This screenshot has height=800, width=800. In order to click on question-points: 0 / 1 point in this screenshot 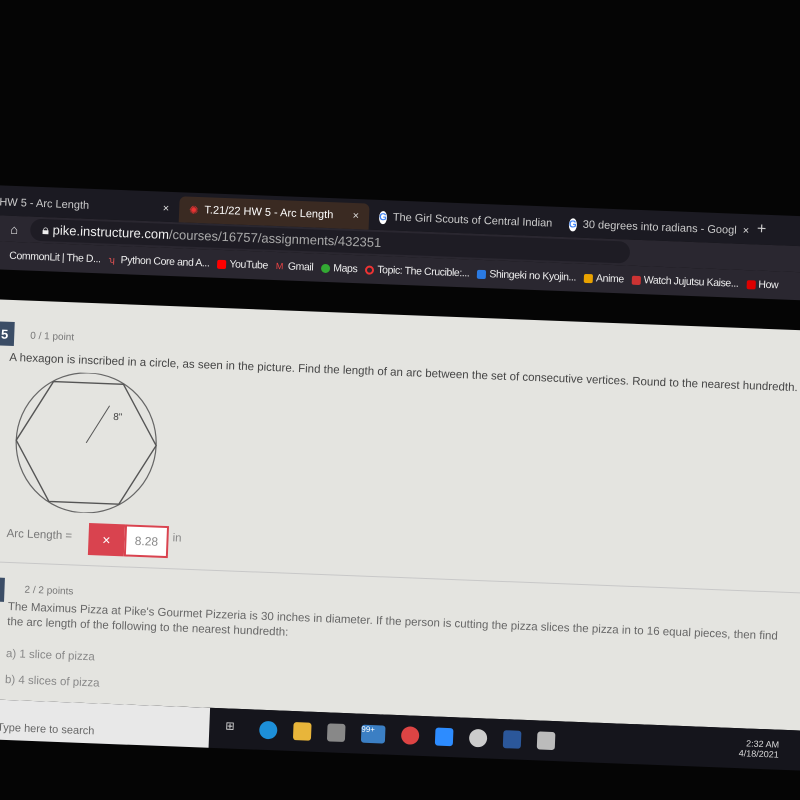, I will do `click(52, 337)`.